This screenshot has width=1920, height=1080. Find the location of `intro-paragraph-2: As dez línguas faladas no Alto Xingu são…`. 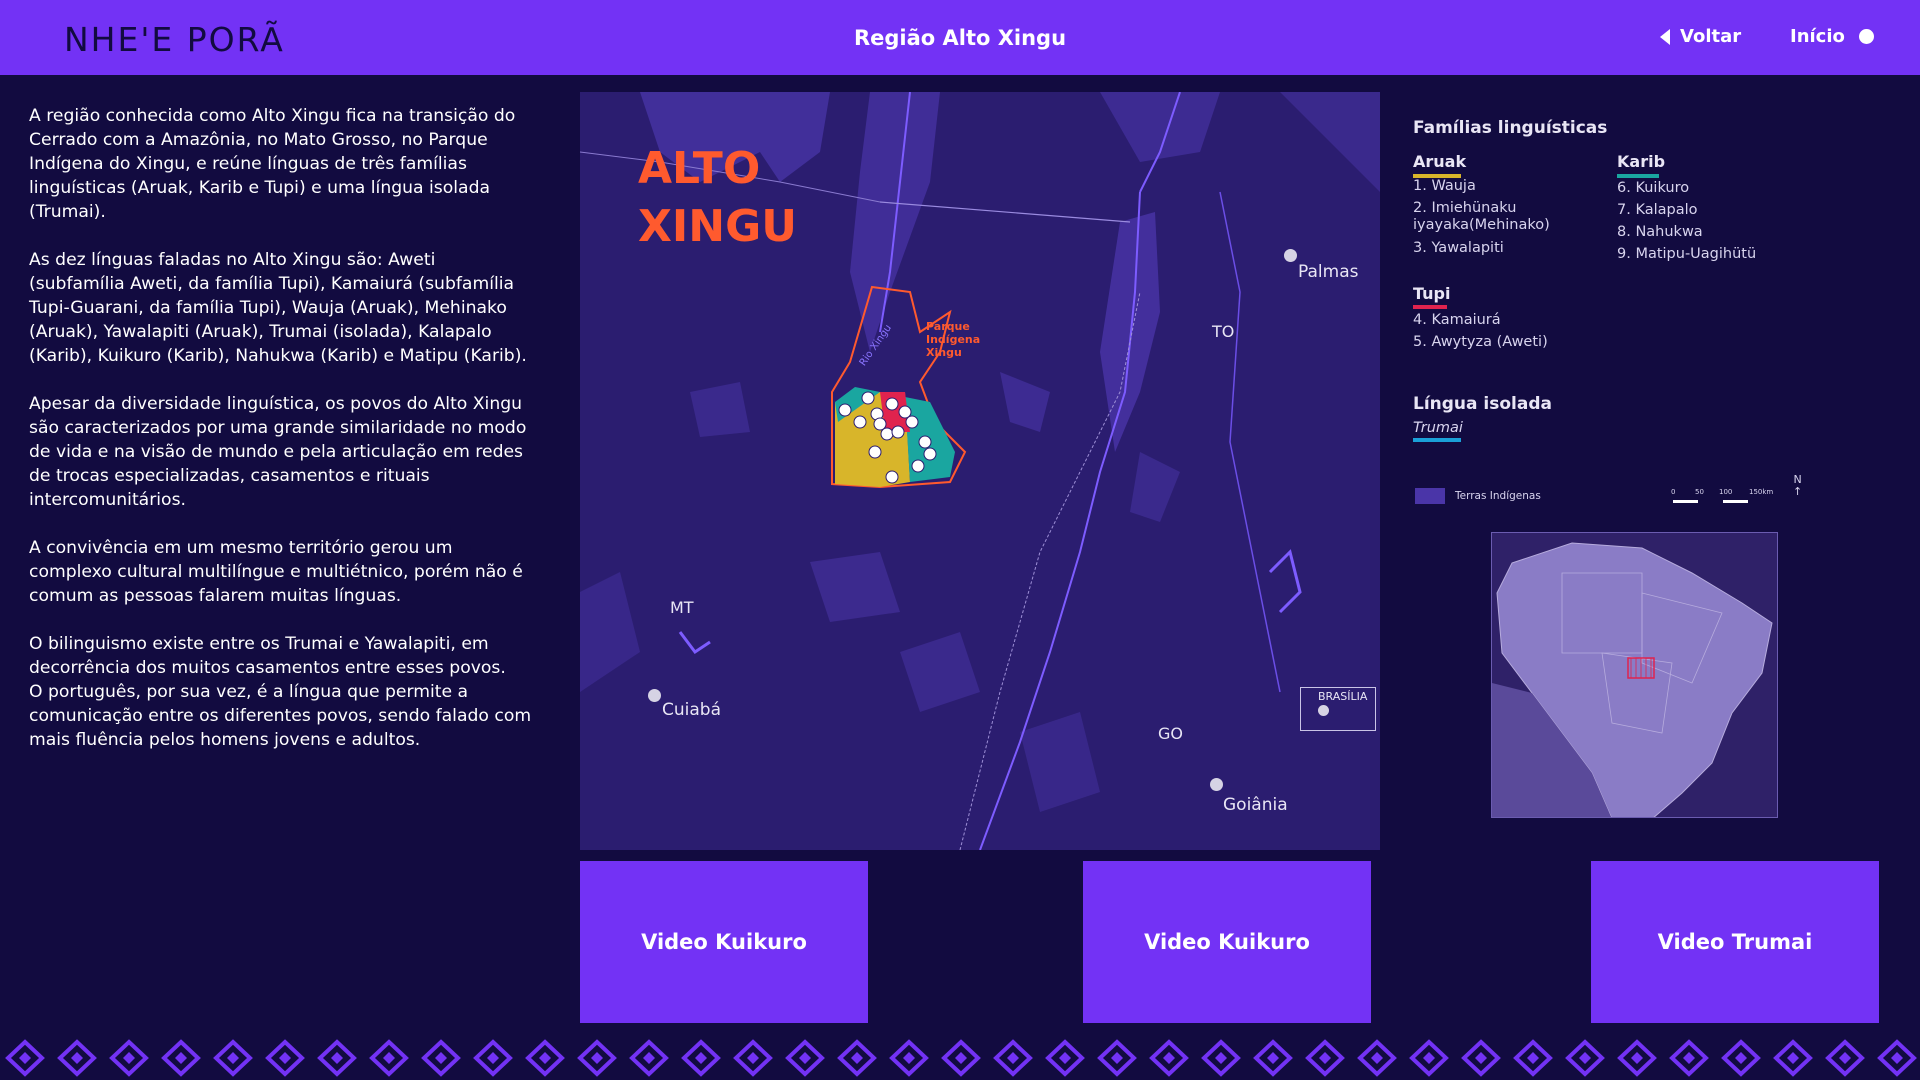

intro-paragraph-2: As dez línguas faladas no Alto Xingu são… is located at coordinates (278, 308).